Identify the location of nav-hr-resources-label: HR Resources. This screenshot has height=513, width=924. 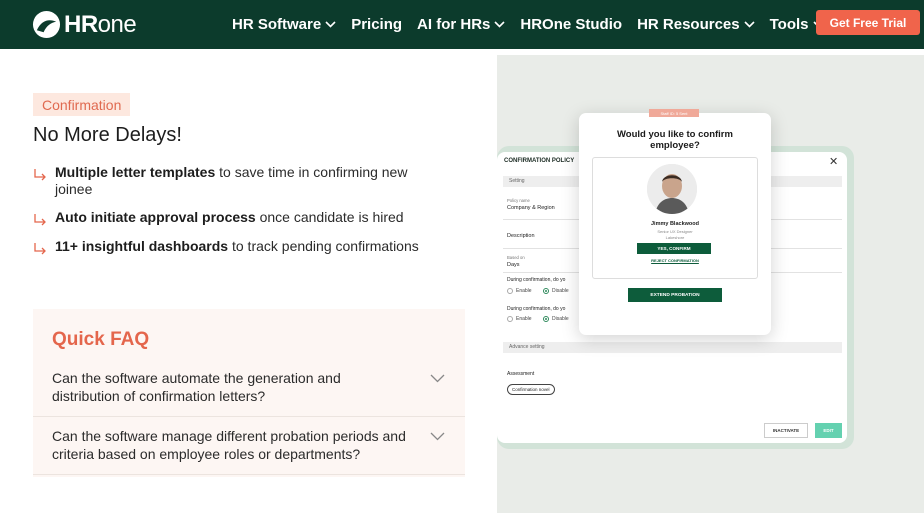
(688, 24).